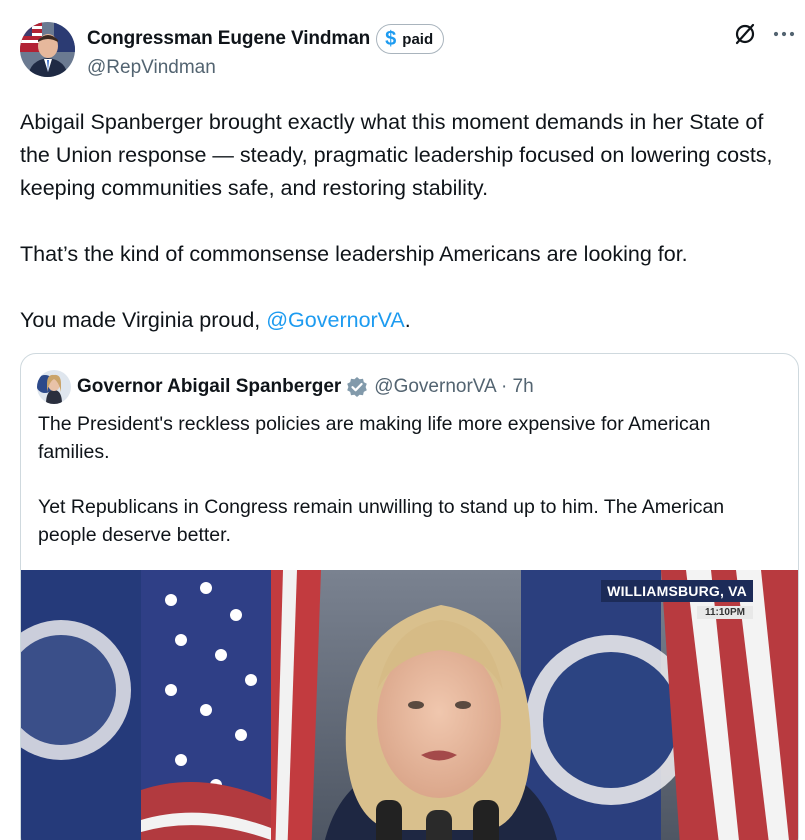 Image resolution: width=805 pixels, height=840 pixels. What do you see at coordinates (228, 39) in the screenshot?
I see `author-display-name: Congressman Eugene Vindman` at bounding box center [228, 39].